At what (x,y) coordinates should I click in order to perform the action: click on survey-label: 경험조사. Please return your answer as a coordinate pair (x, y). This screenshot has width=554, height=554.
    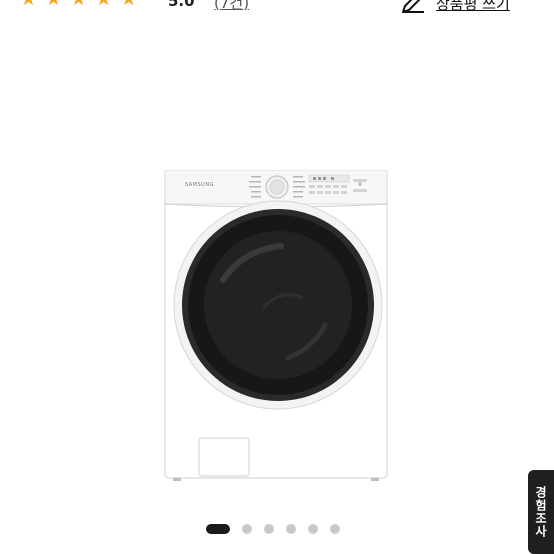
    Looking at the image, I should click on (540, 512).